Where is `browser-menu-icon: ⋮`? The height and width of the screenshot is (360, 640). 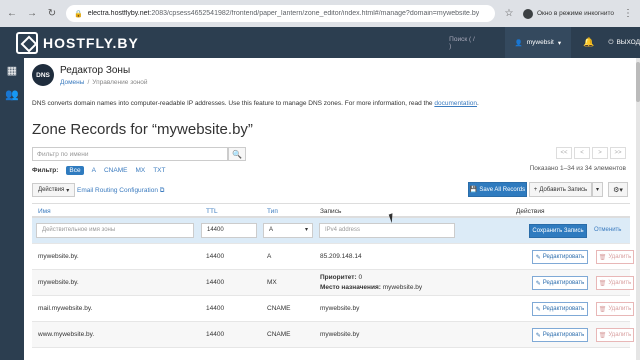 browser-menu-icon: ⋮ is located at coordinates (628, 14).